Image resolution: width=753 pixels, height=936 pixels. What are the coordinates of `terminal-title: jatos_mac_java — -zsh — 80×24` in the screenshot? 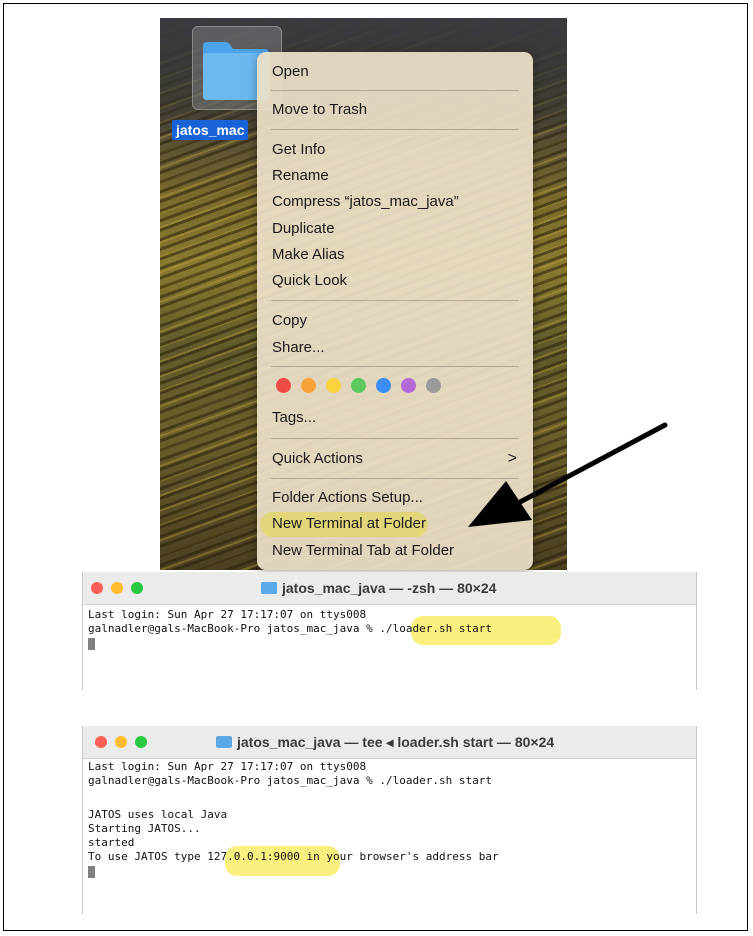 It's located at (378, 588).